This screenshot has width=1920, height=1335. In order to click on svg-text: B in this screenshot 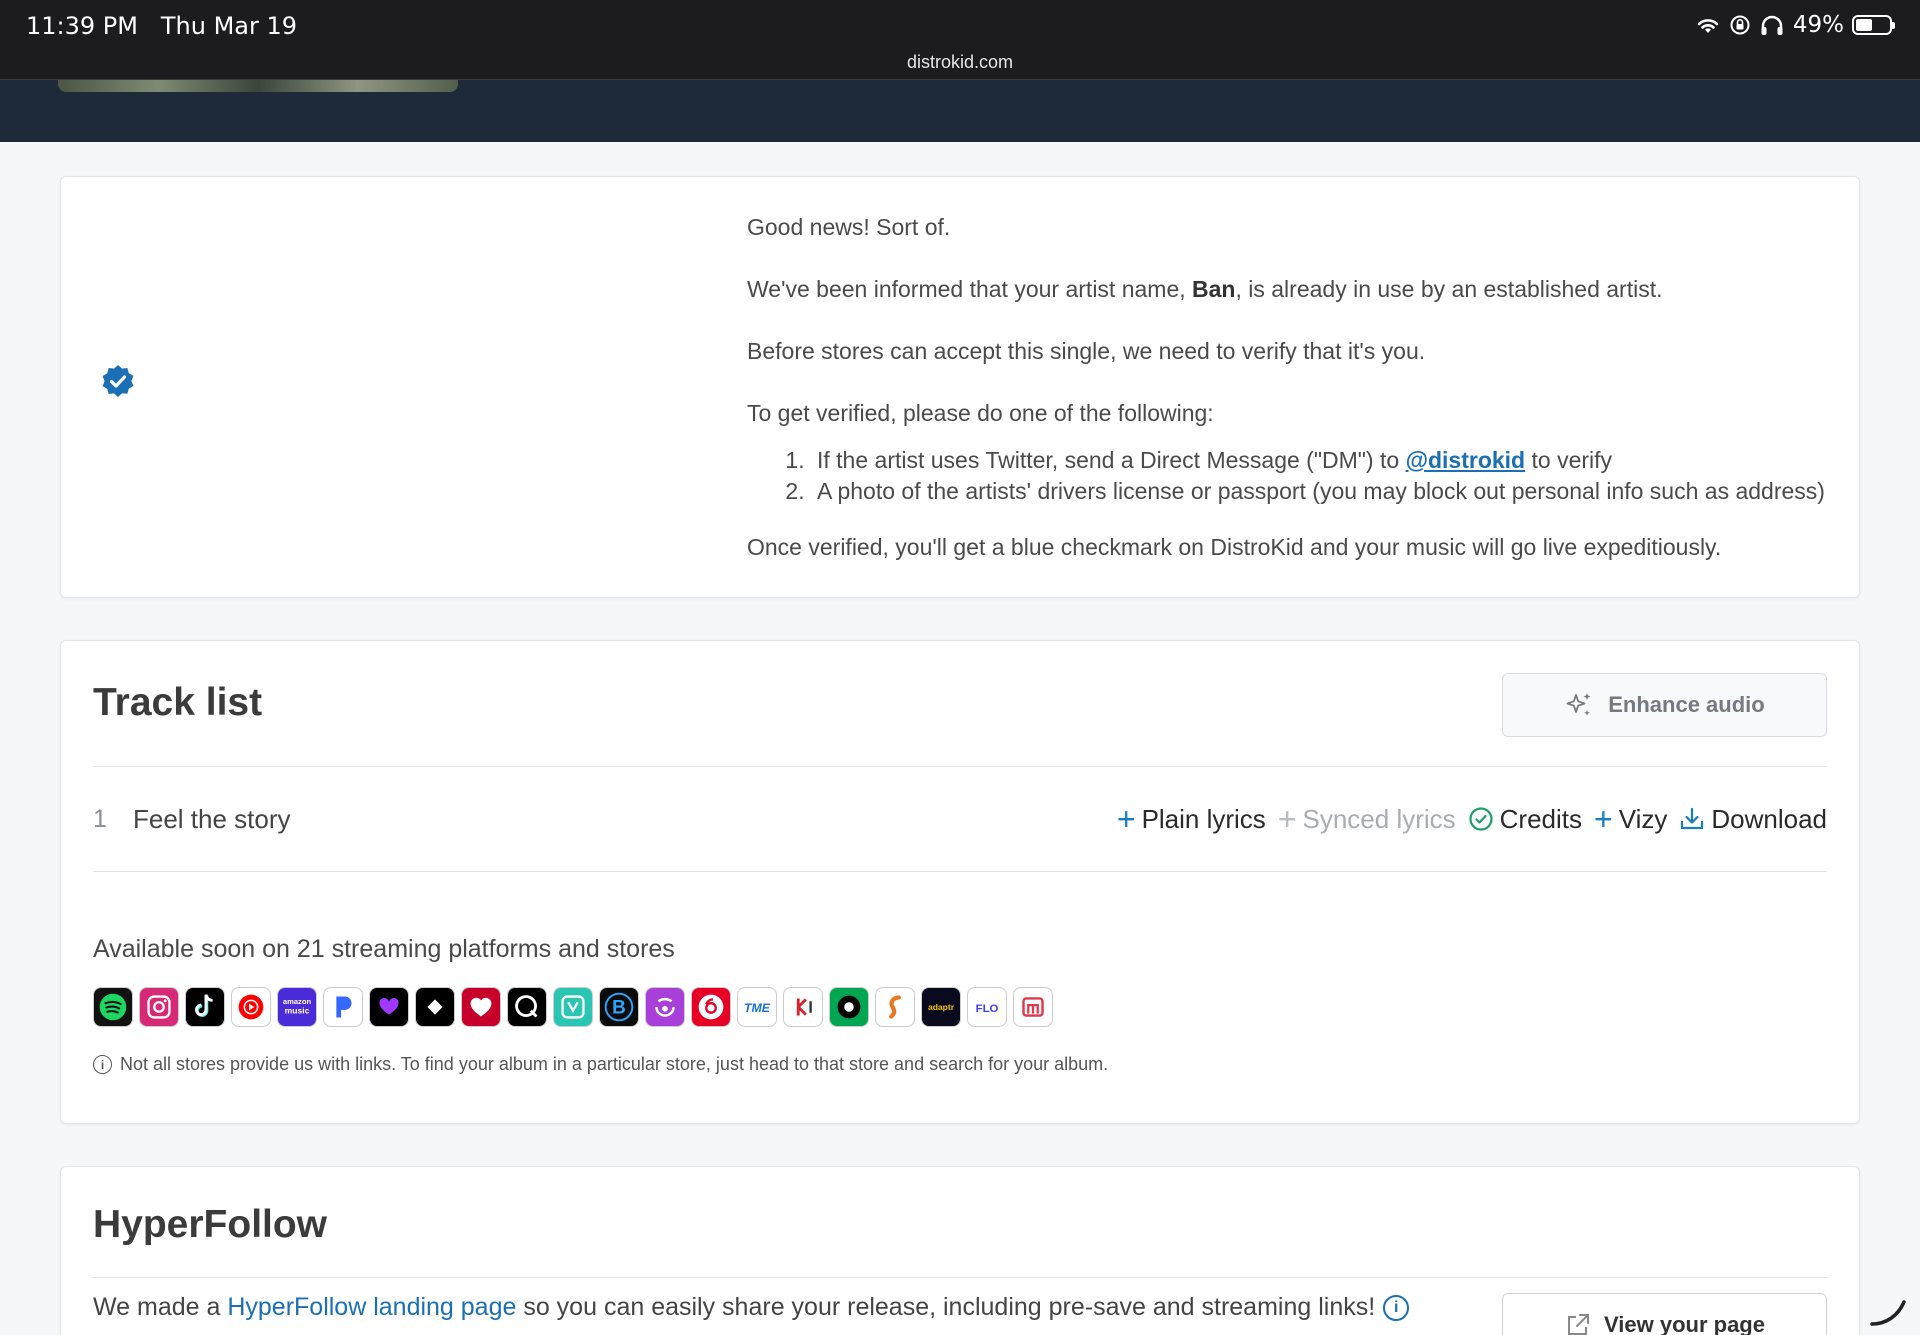, I will do `click(619, 1008)`.